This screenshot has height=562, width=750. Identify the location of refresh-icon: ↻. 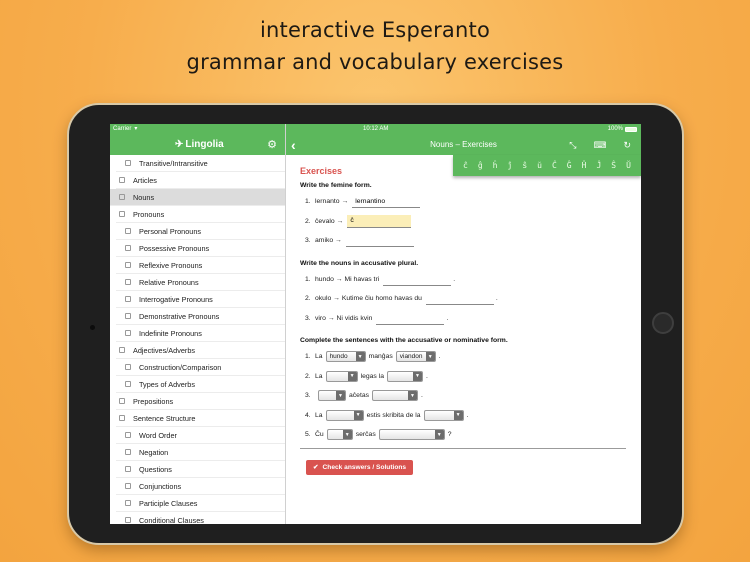
(627, 145).